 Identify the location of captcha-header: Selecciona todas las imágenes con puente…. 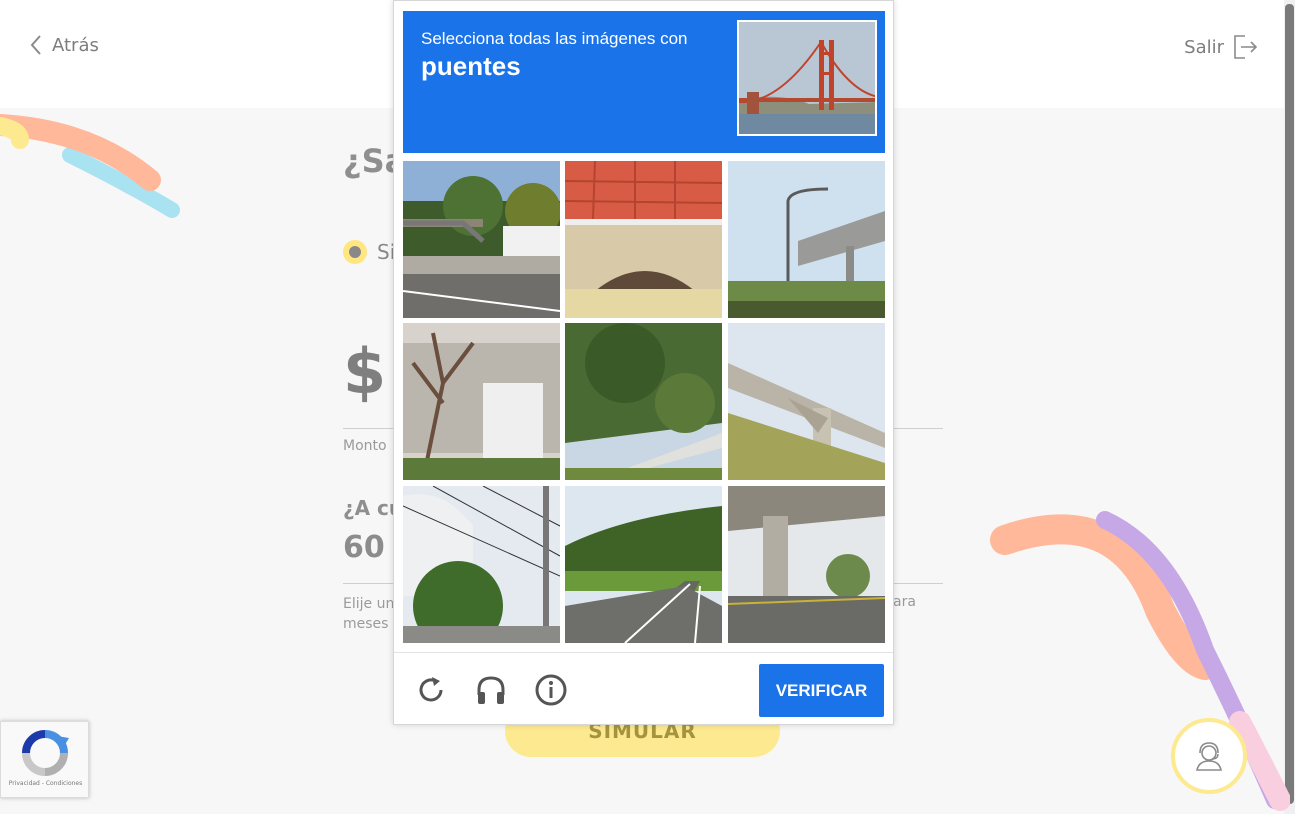
(644, 82).